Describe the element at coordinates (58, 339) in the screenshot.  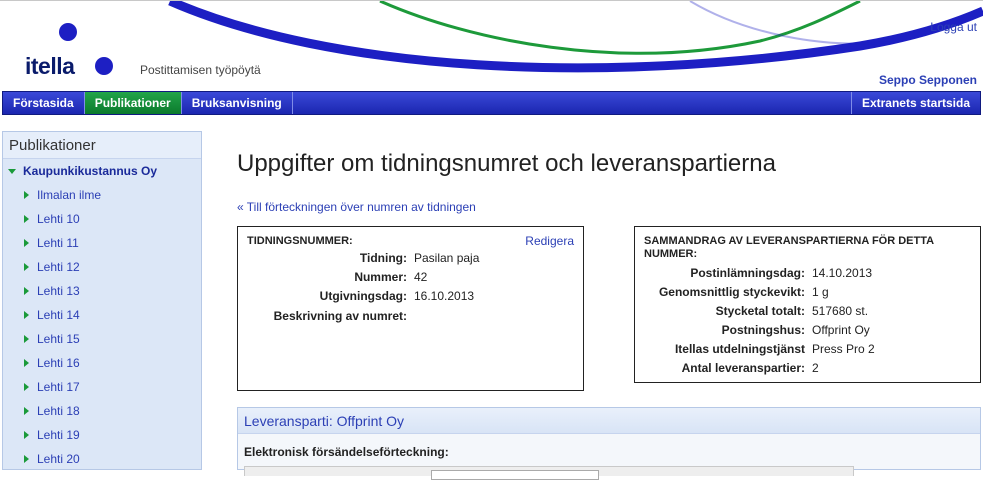
I see `sidebar-item-label: Lehti 15` at that location.